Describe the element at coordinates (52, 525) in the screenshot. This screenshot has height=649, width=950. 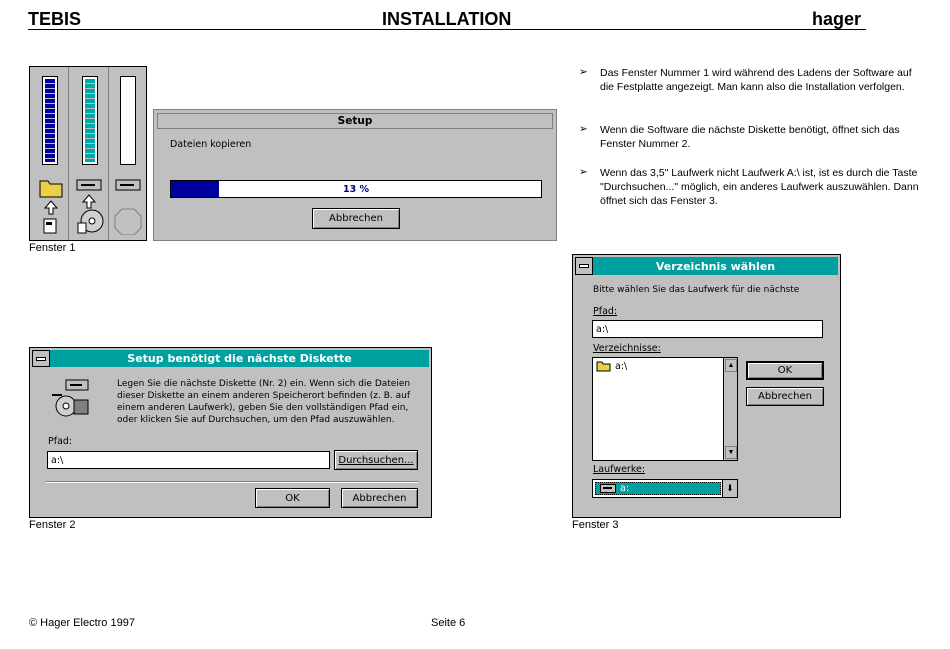
I see `fenster2-caption: Fenster 2` at that location.